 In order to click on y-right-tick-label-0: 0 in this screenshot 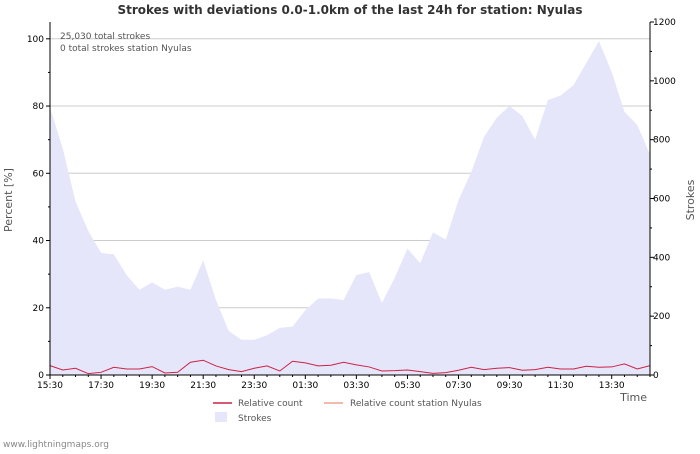, I will do `click(656, 376)`.